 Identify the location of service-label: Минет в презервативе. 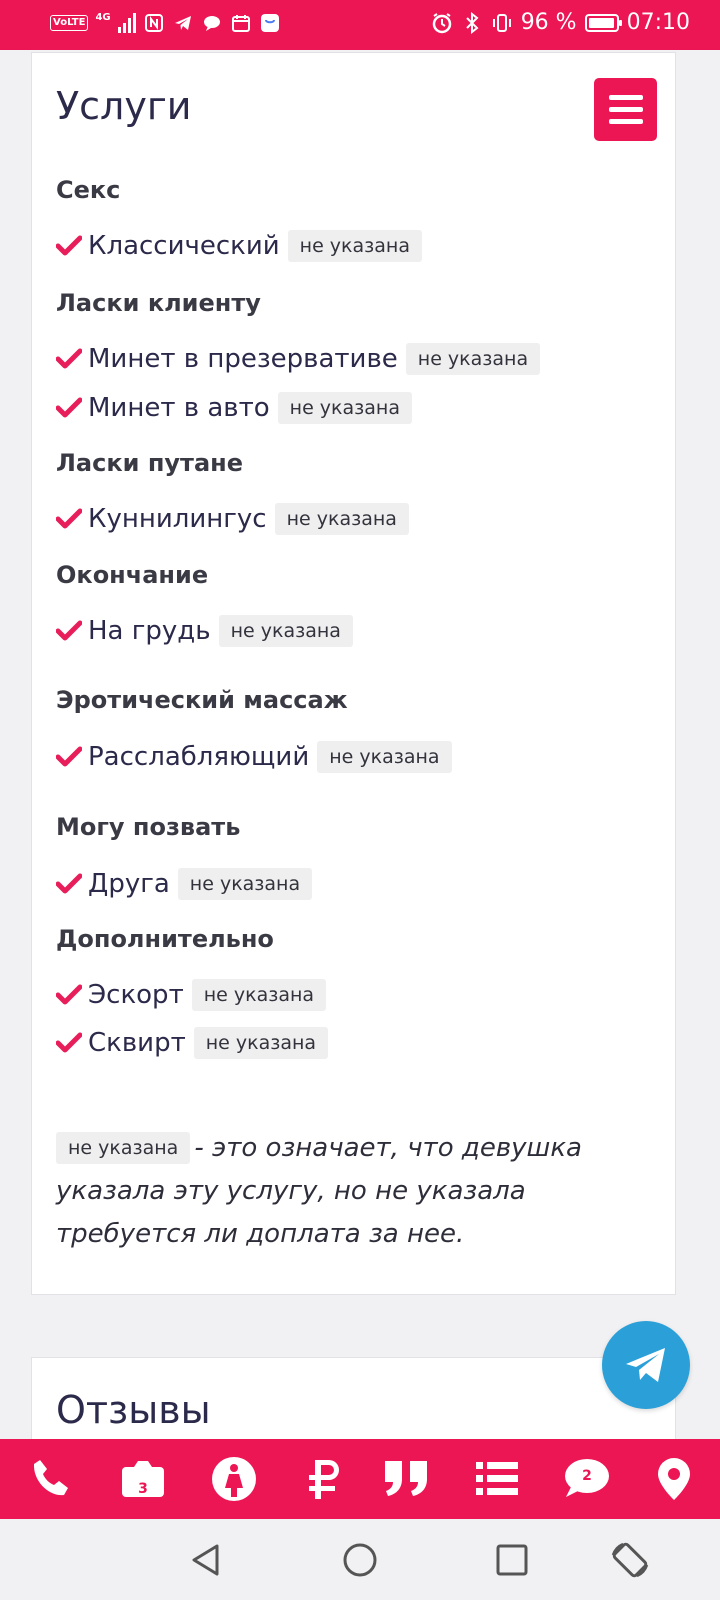
(243, 359).